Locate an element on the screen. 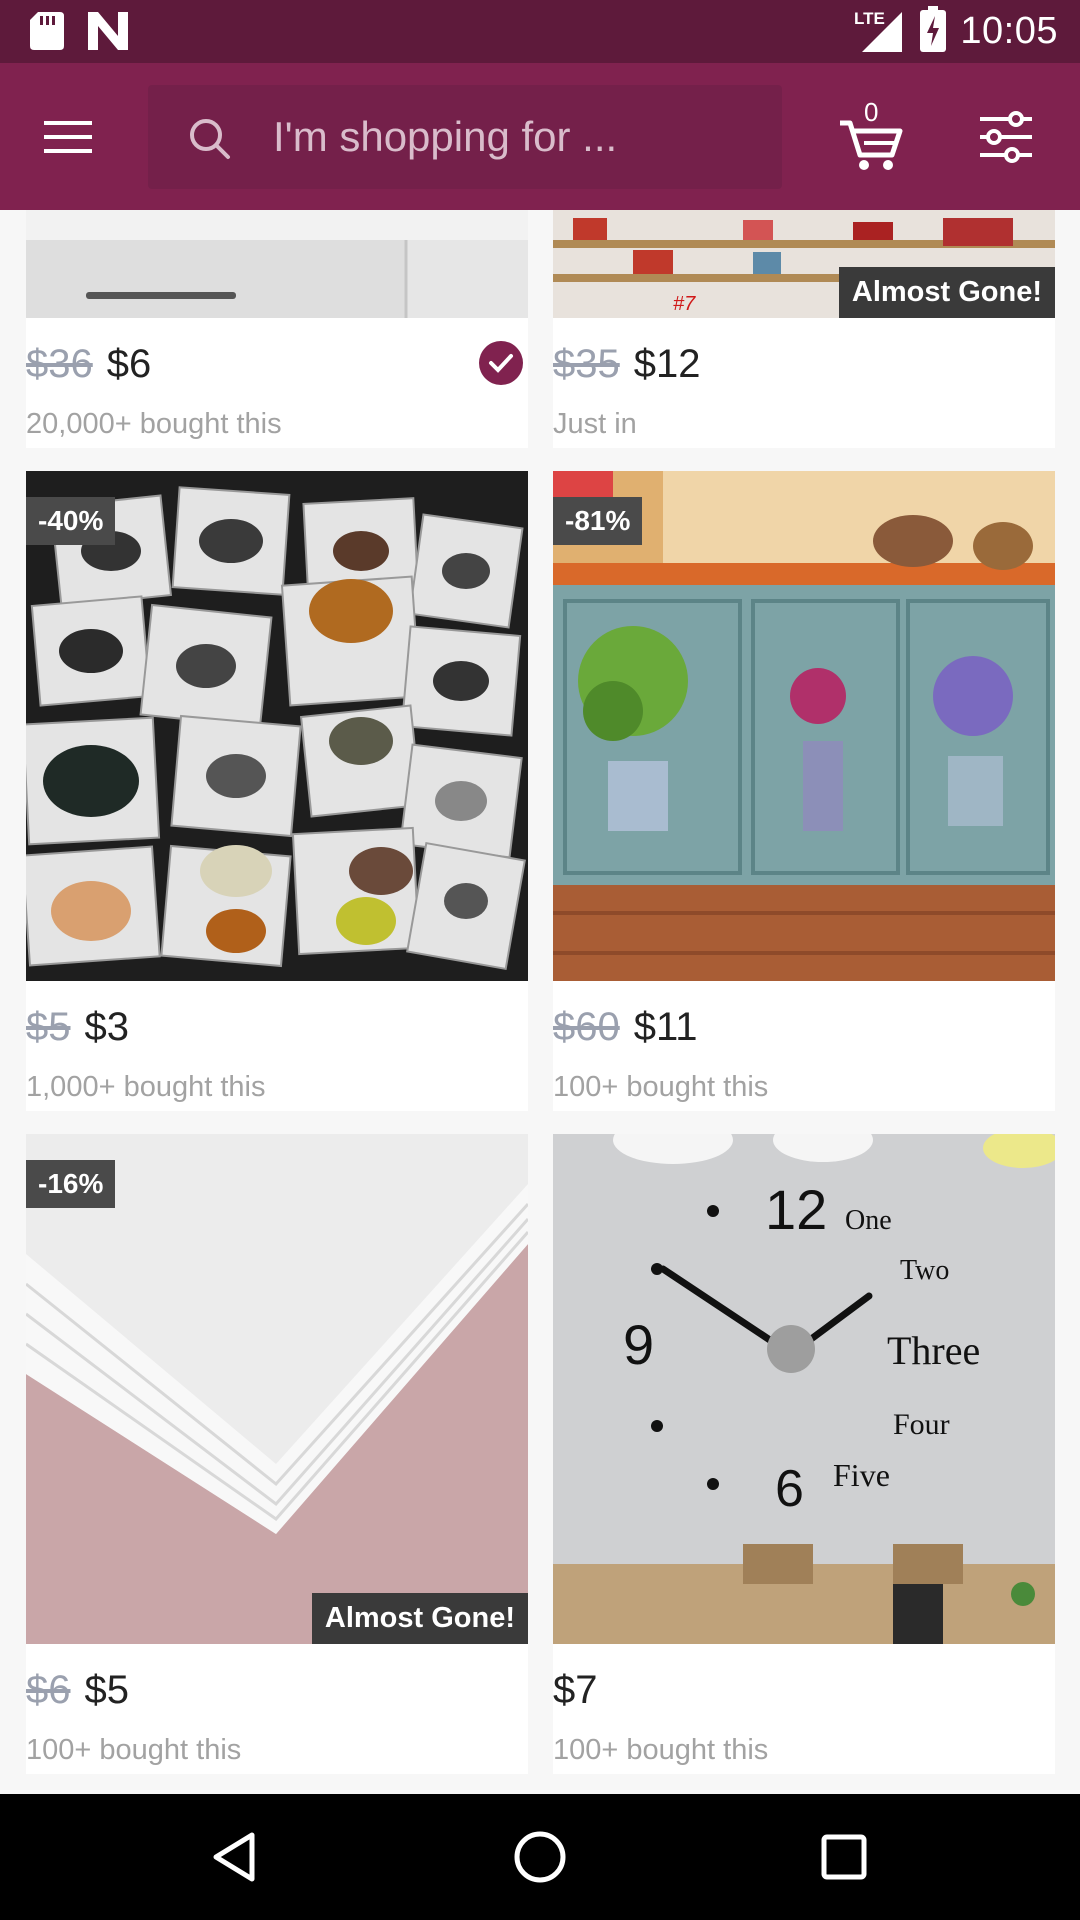  product-image-cabinet is located at coordinates (277, 264).